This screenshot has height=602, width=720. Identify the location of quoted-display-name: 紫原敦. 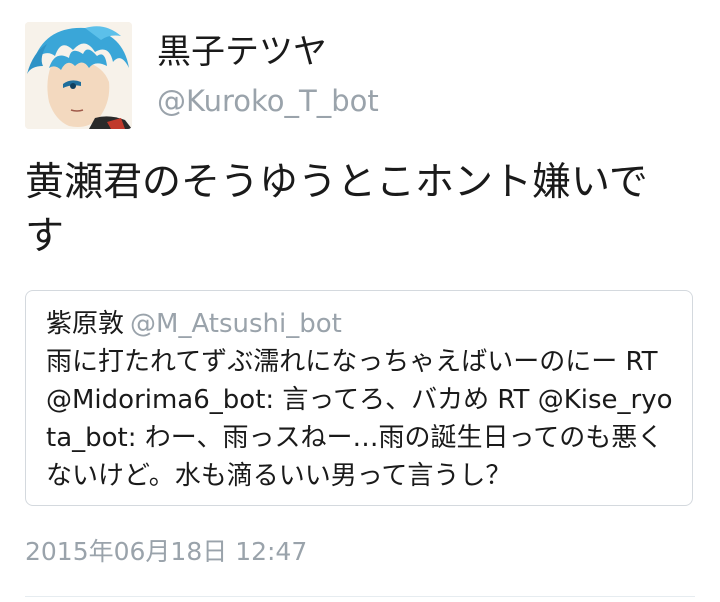
(85, 324).